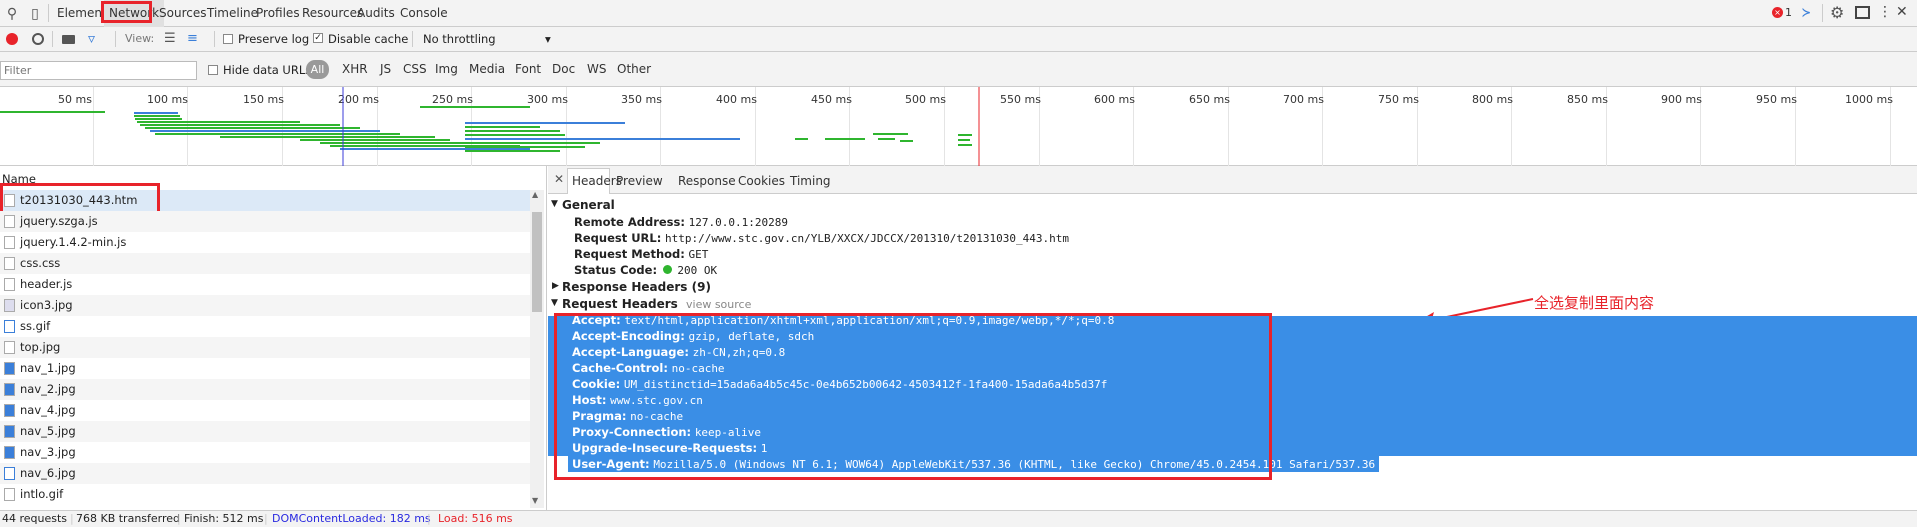  What do you see at coordinates (1902, 12) in the screenshot?
I see `close-devtools-icon: ✕` at bounding box center [1902, 12].